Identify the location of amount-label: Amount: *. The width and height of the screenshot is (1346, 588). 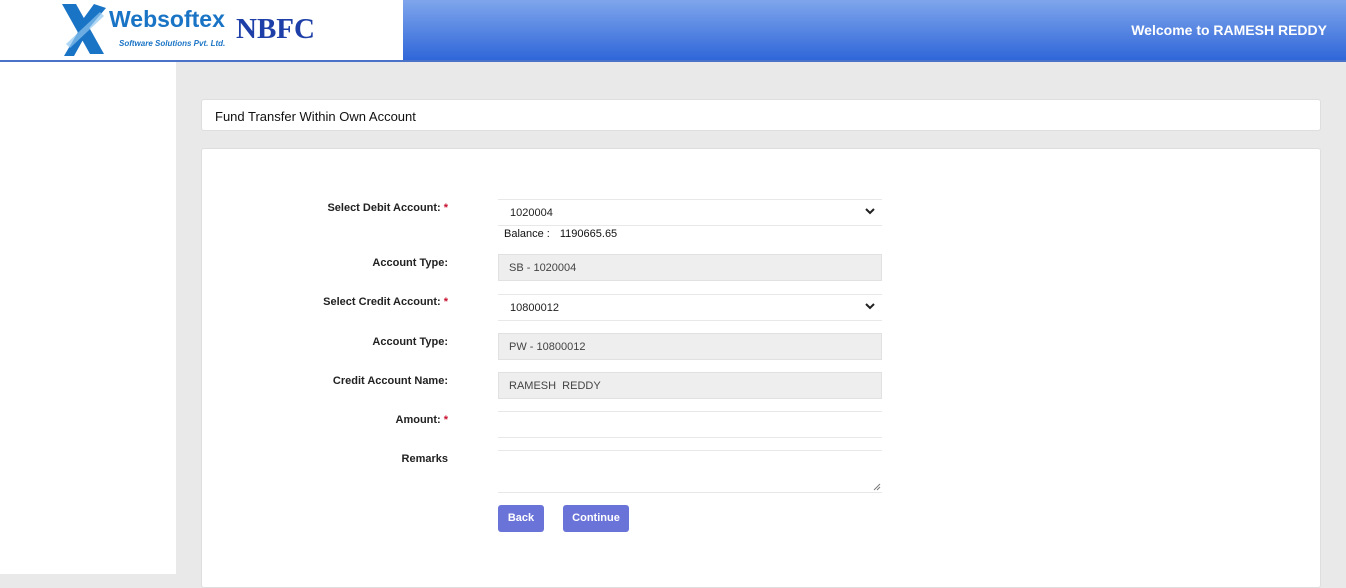
(422, 420).